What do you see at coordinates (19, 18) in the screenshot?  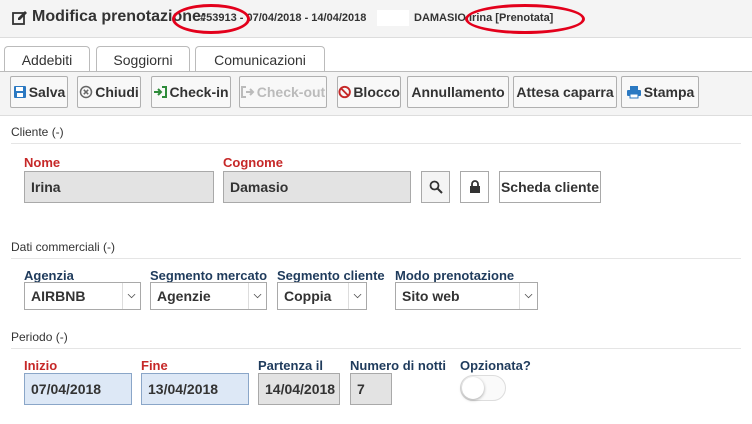 I see `edit-icon` at bounding box center [19, 18].